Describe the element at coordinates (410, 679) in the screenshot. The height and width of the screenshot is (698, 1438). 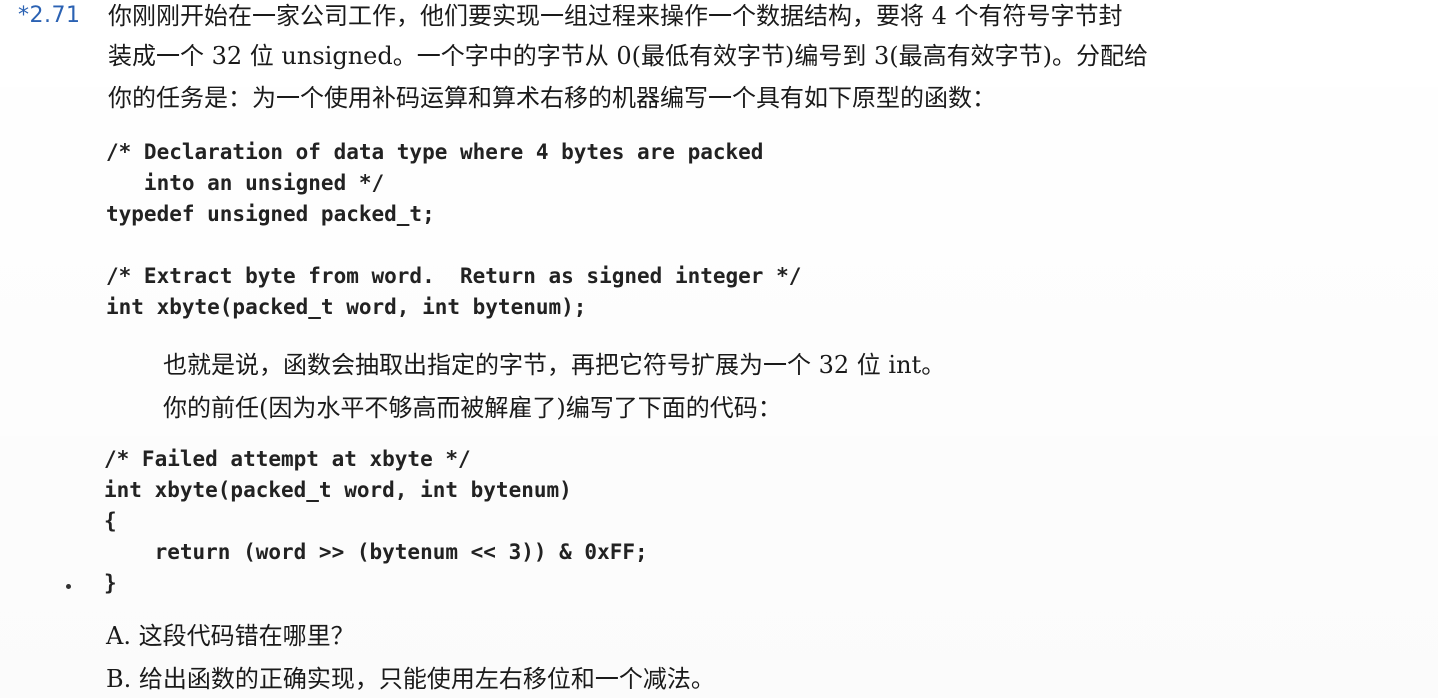
I see `question-b: B. 给出函数的正确实现，只能使用左右移位和一个减法。` at that location.